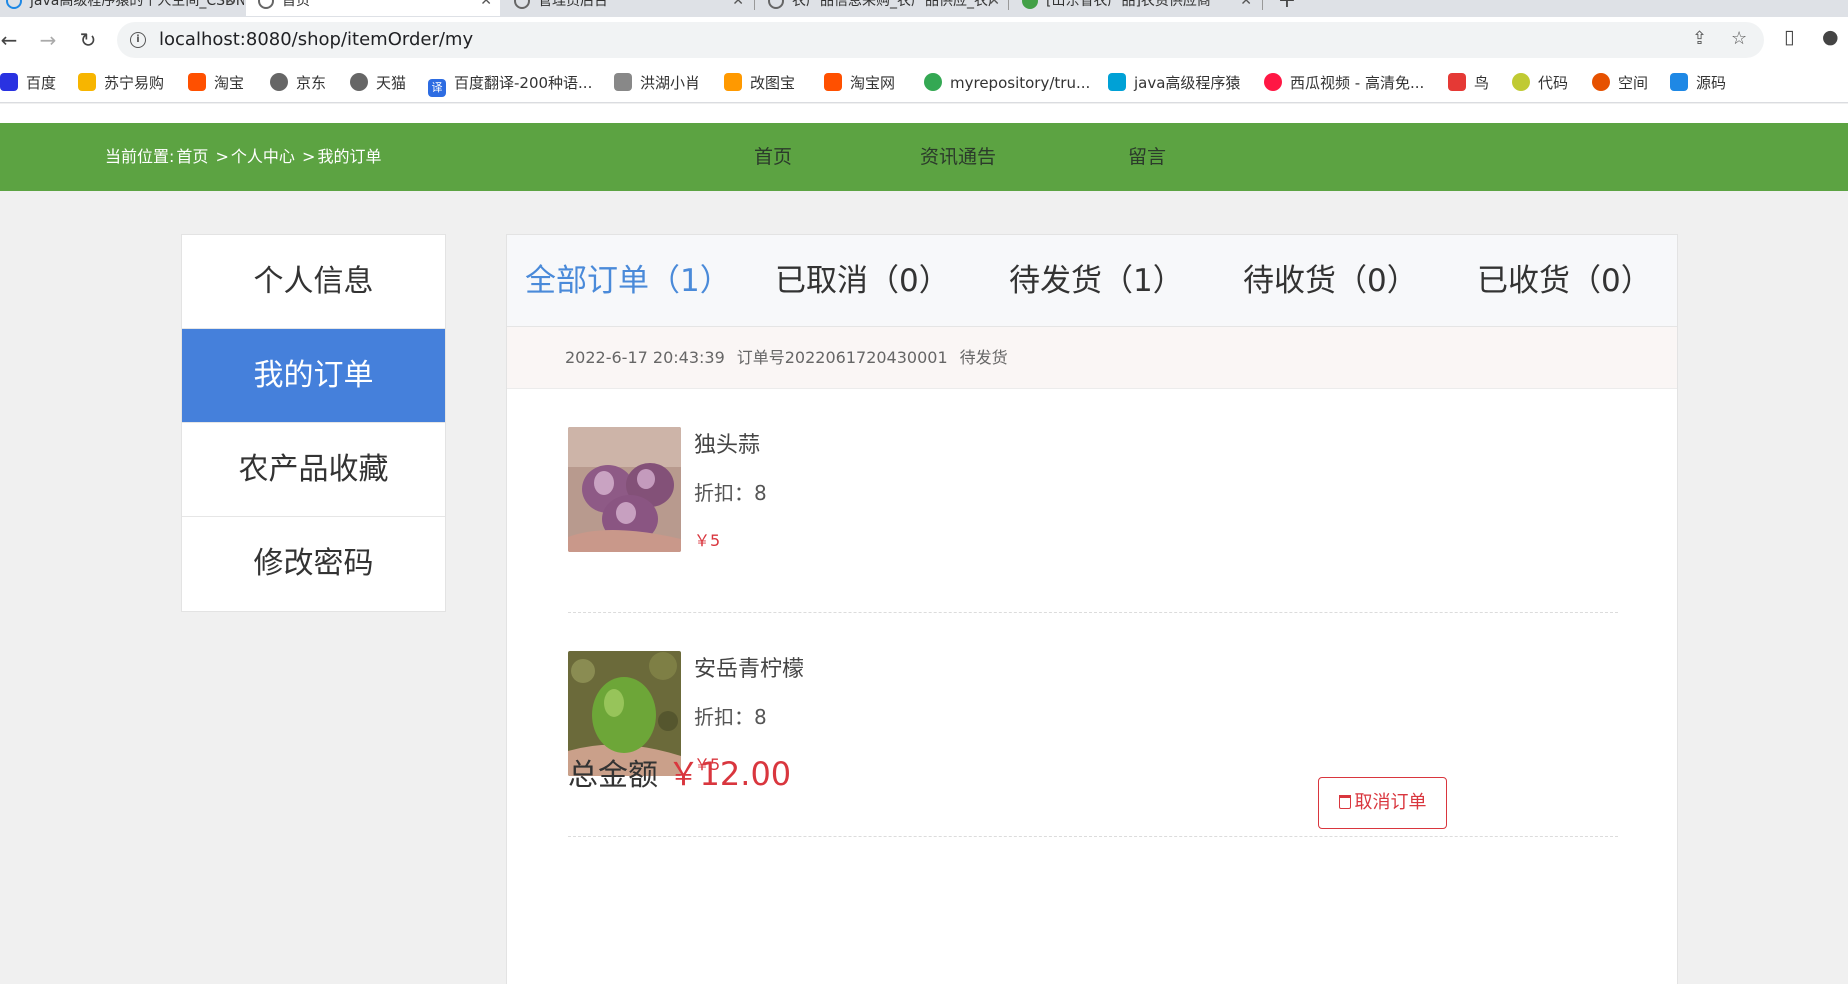  What do you see at coordinates (613, 775) in the screenshot?
I see `total-label: 总金额` at bounding box center [613, 775].